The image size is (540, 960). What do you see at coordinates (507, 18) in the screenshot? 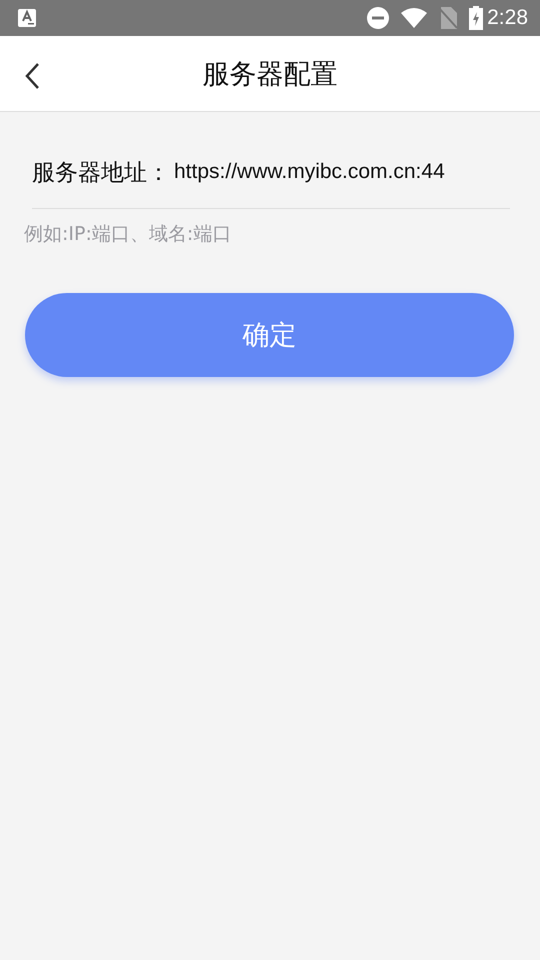
I see `status-time: 2:28` at bounding box center [507, 18].